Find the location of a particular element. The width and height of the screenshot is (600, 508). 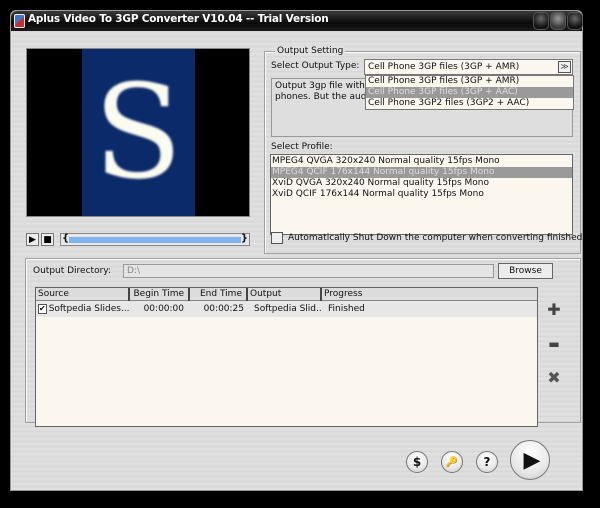

trim-end-handle: } is located at coordinates (244, 238).